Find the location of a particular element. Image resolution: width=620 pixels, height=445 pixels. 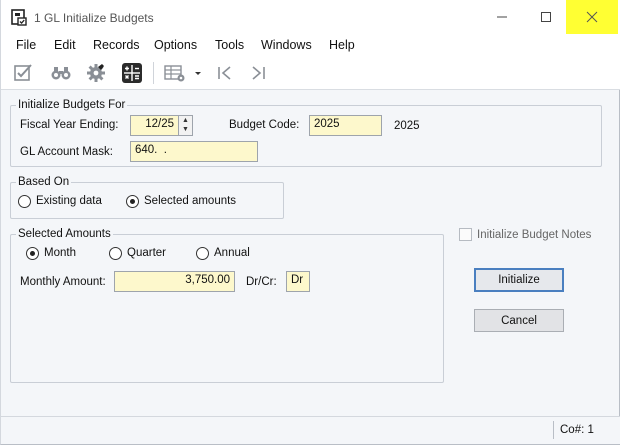

based-on-group-label: Based On is located at coordinates (44, 182).